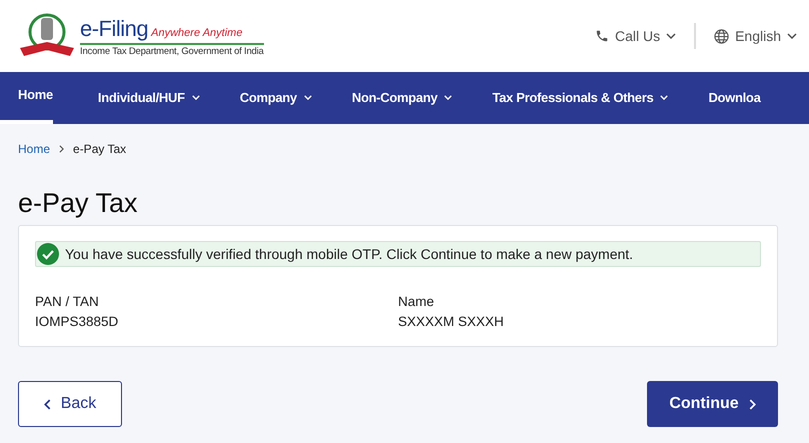  What do you see at coordinates (196, 32) in the screenshot?
I see `brand-tagline: Anywhere Anytime` at bounding box center [196, 32].